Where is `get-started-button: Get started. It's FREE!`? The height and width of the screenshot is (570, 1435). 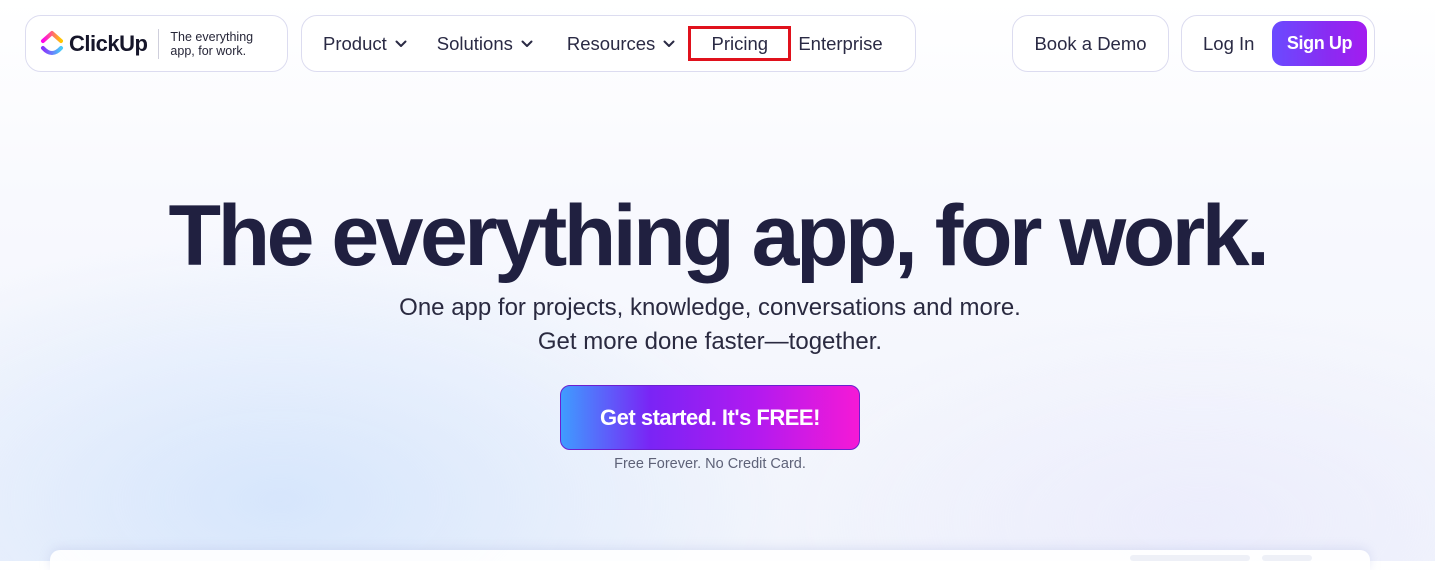 get-started-button: Get started. It's FREE! is located at coordinates (710, 417).